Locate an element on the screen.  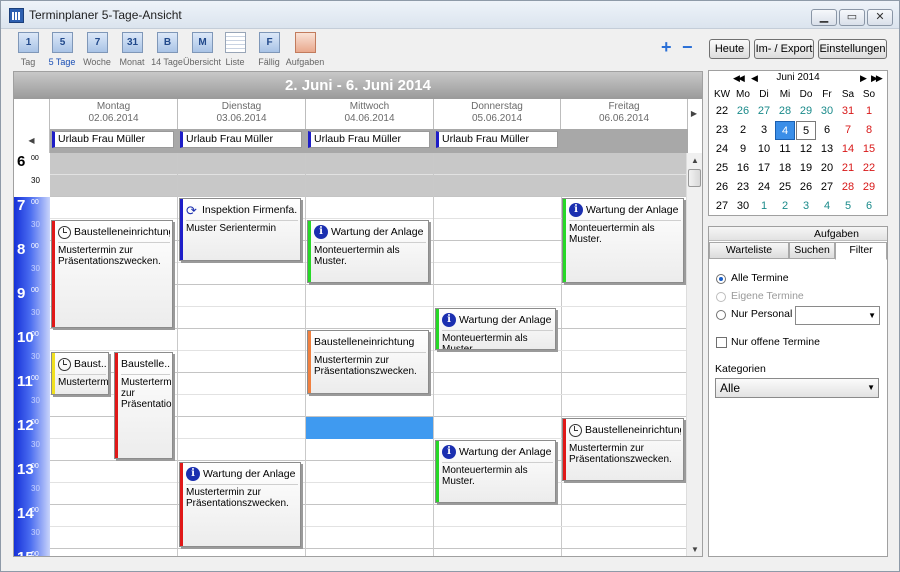
mini-day-cell: 25 is located at coordinates (785, 187).